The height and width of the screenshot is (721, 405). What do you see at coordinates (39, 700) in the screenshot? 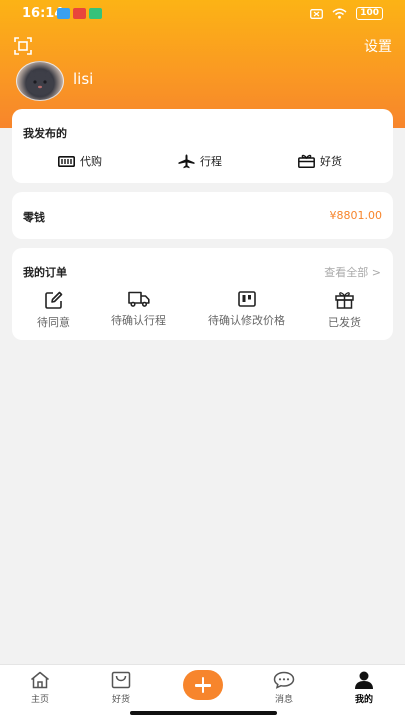
I see `tab-label: 主页` at bounding box center [39, 700].